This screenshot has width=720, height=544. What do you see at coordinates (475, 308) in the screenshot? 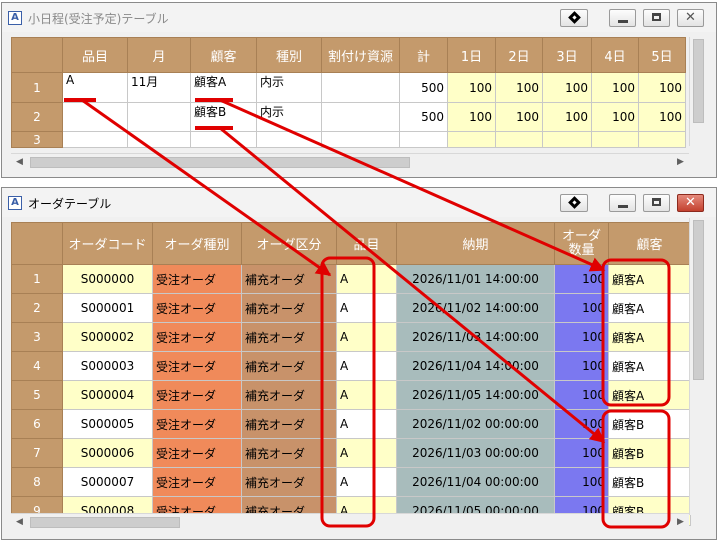
I see `table-cell: 2026/11/02 14:00:00` at bounding box center [475, 308].